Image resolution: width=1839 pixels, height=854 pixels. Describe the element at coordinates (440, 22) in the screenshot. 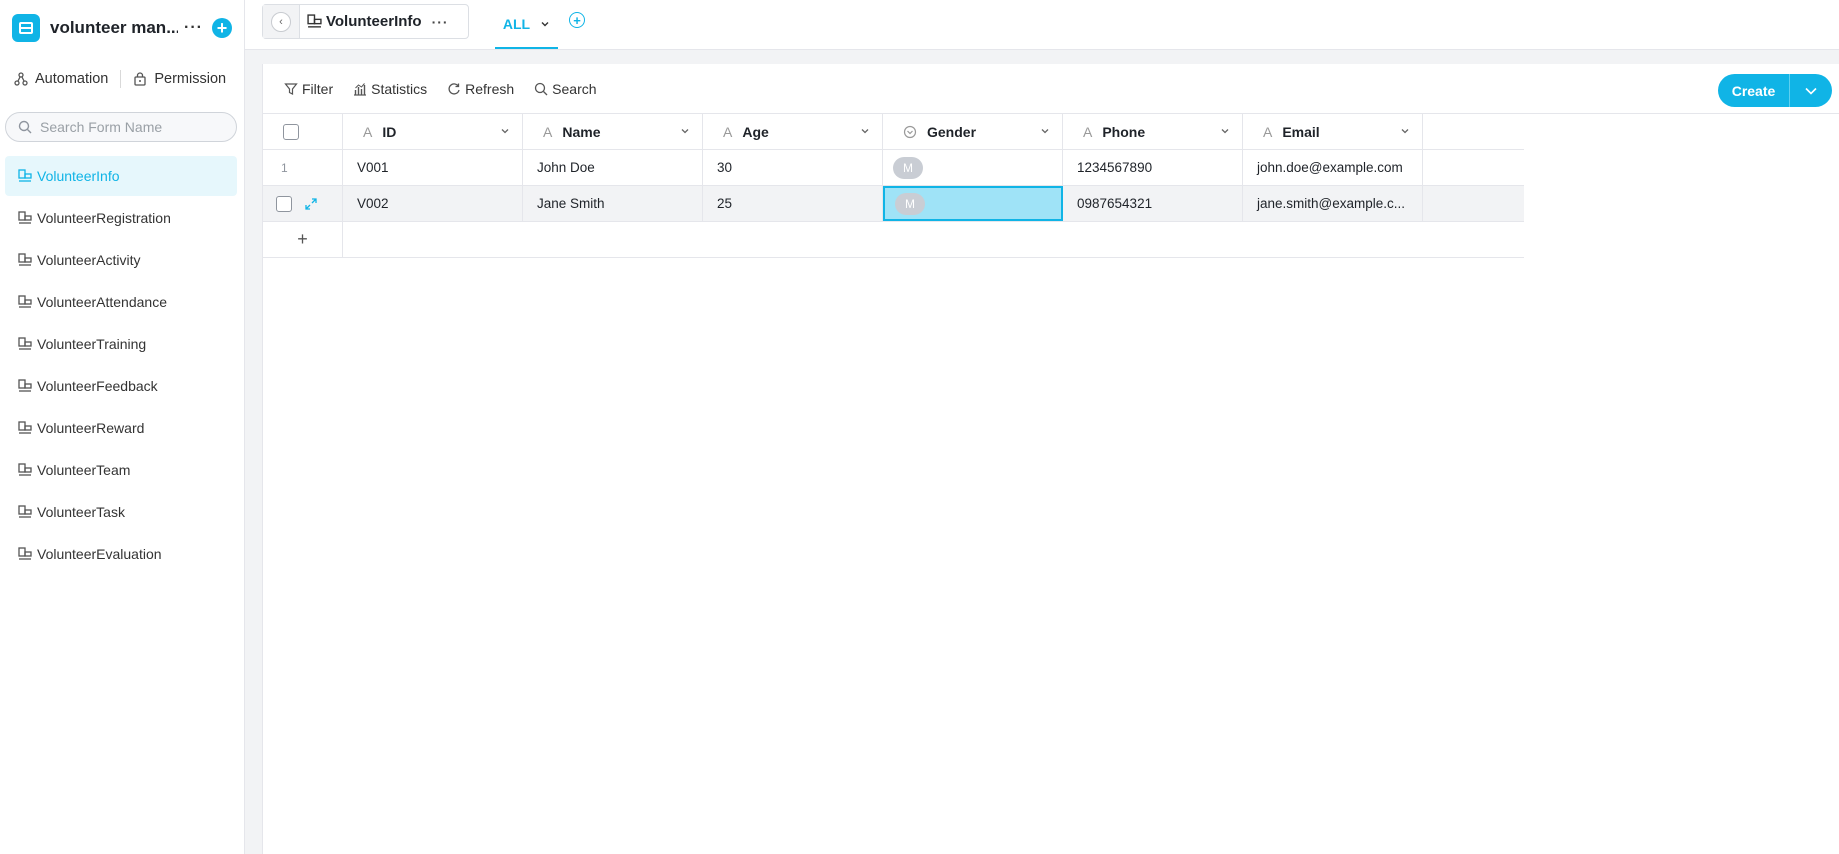

I see `table-more-icon: ···` at that location.